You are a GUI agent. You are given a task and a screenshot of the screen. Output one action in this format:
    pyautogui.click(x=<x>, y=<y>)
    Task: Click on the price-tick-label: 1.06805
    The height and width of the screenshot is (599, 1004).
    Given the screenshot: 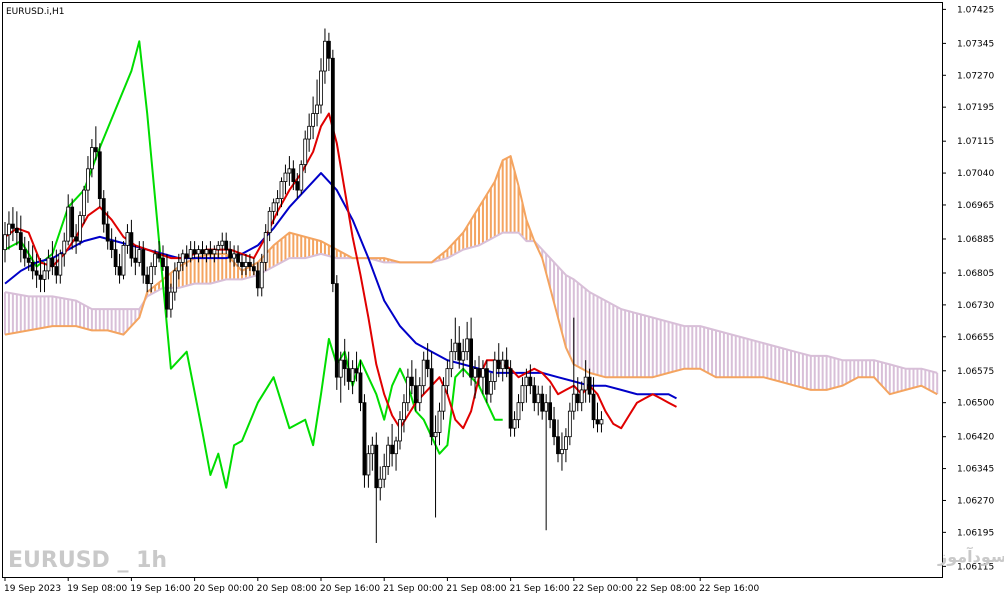 What is the action you would take?
    pyautogui.click(x=975, y=274)
    